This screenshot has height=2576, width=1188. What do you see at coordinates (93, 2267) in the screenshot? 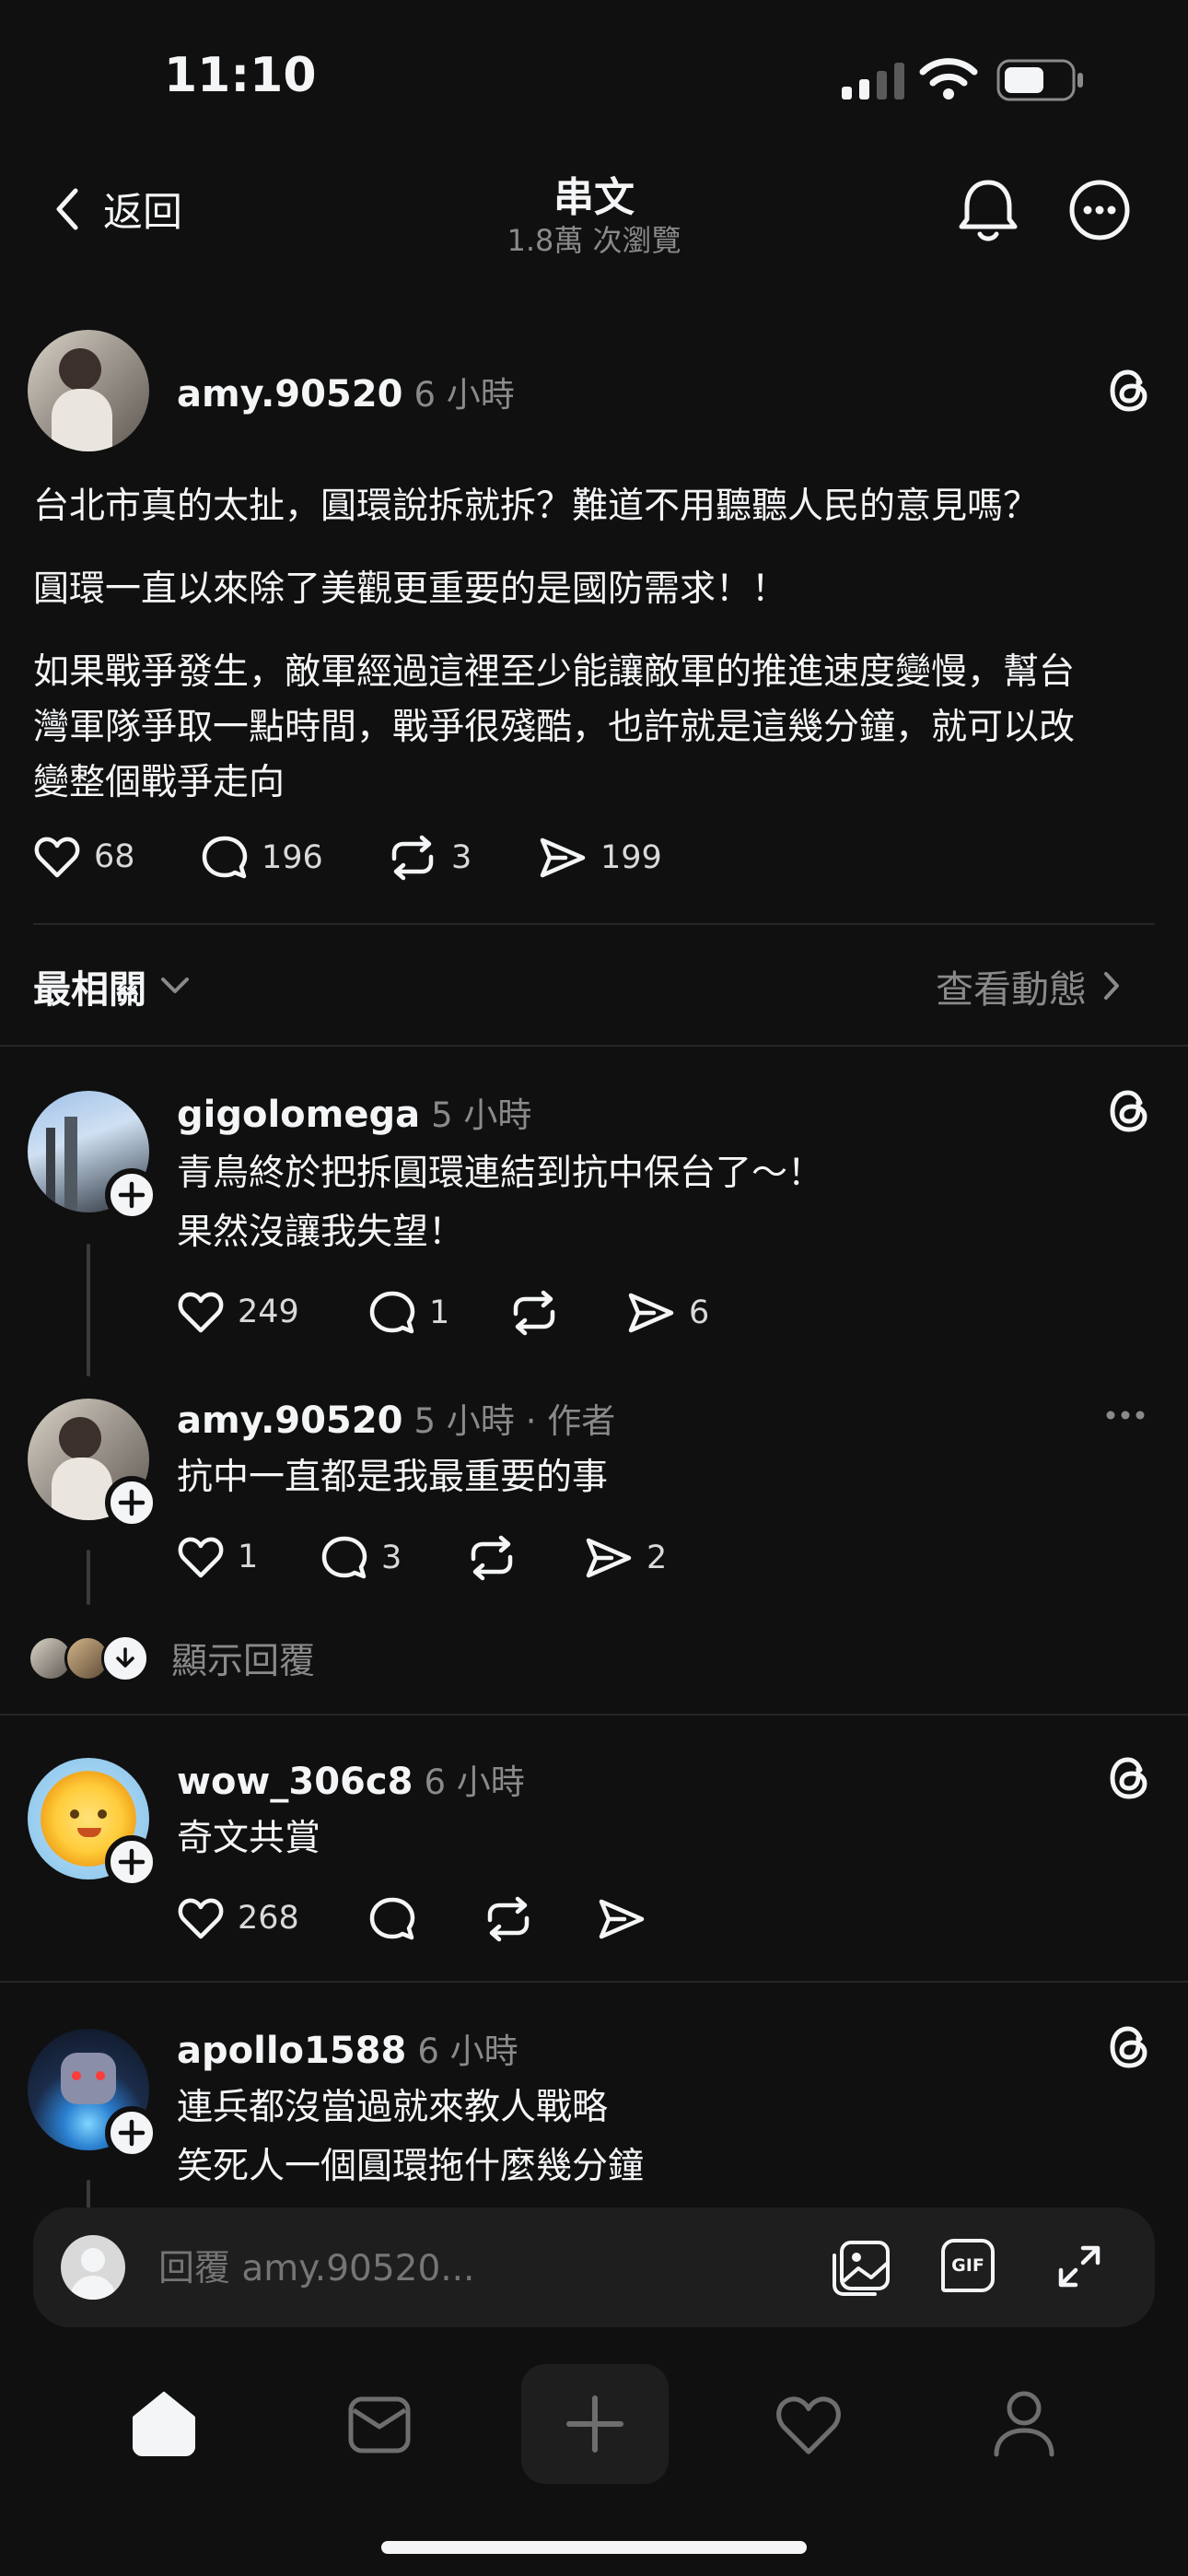
I see `user-avatar-placeholder` at bounding box center [93, 2267].